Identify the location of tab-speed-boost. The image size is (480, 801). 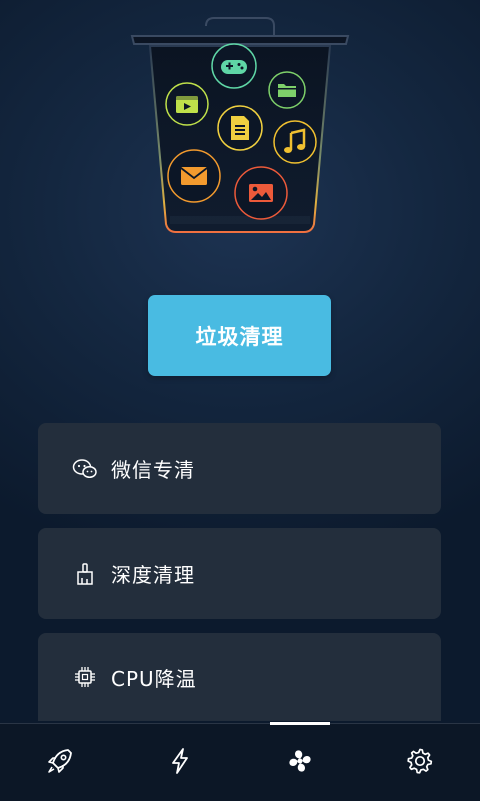
(60, 762).